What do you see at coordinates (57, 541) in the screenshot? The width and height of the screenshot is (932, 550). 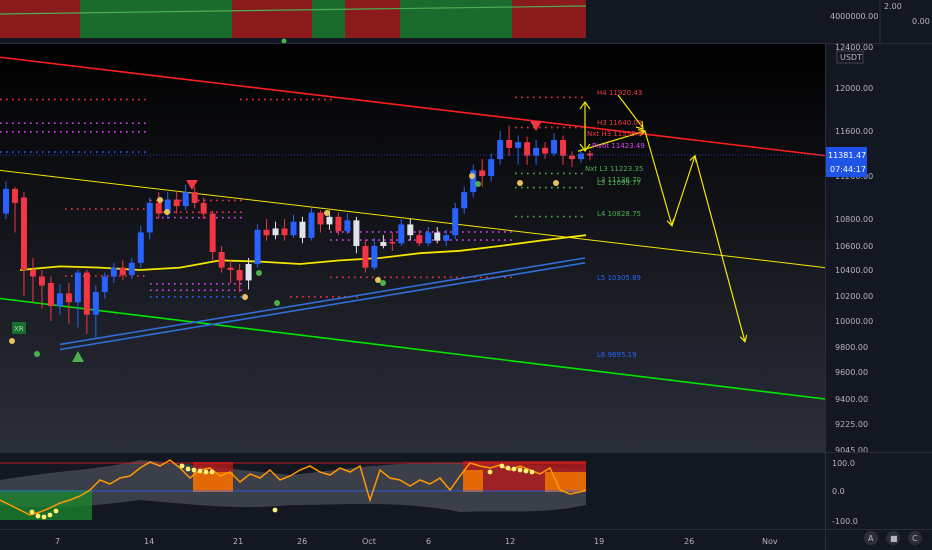 I see `time-tick-label: 7` at bounding box center [57, 541].